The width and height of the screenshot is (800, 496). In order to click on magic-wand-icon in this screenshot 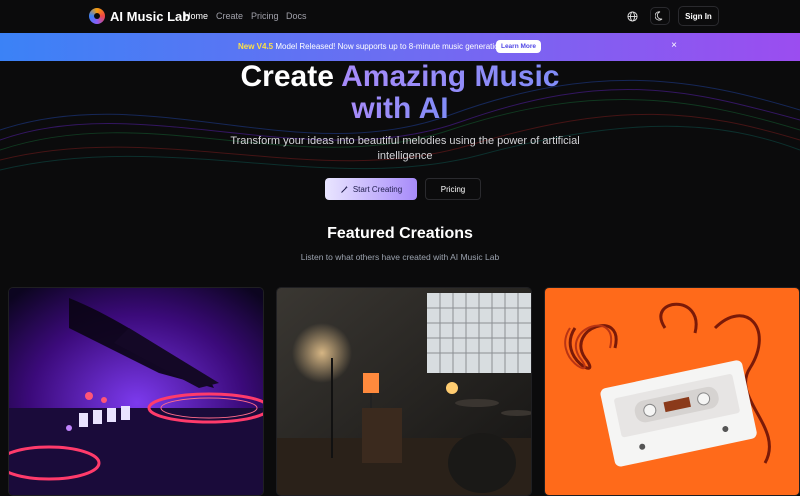, I will do `click(344, 189)`.